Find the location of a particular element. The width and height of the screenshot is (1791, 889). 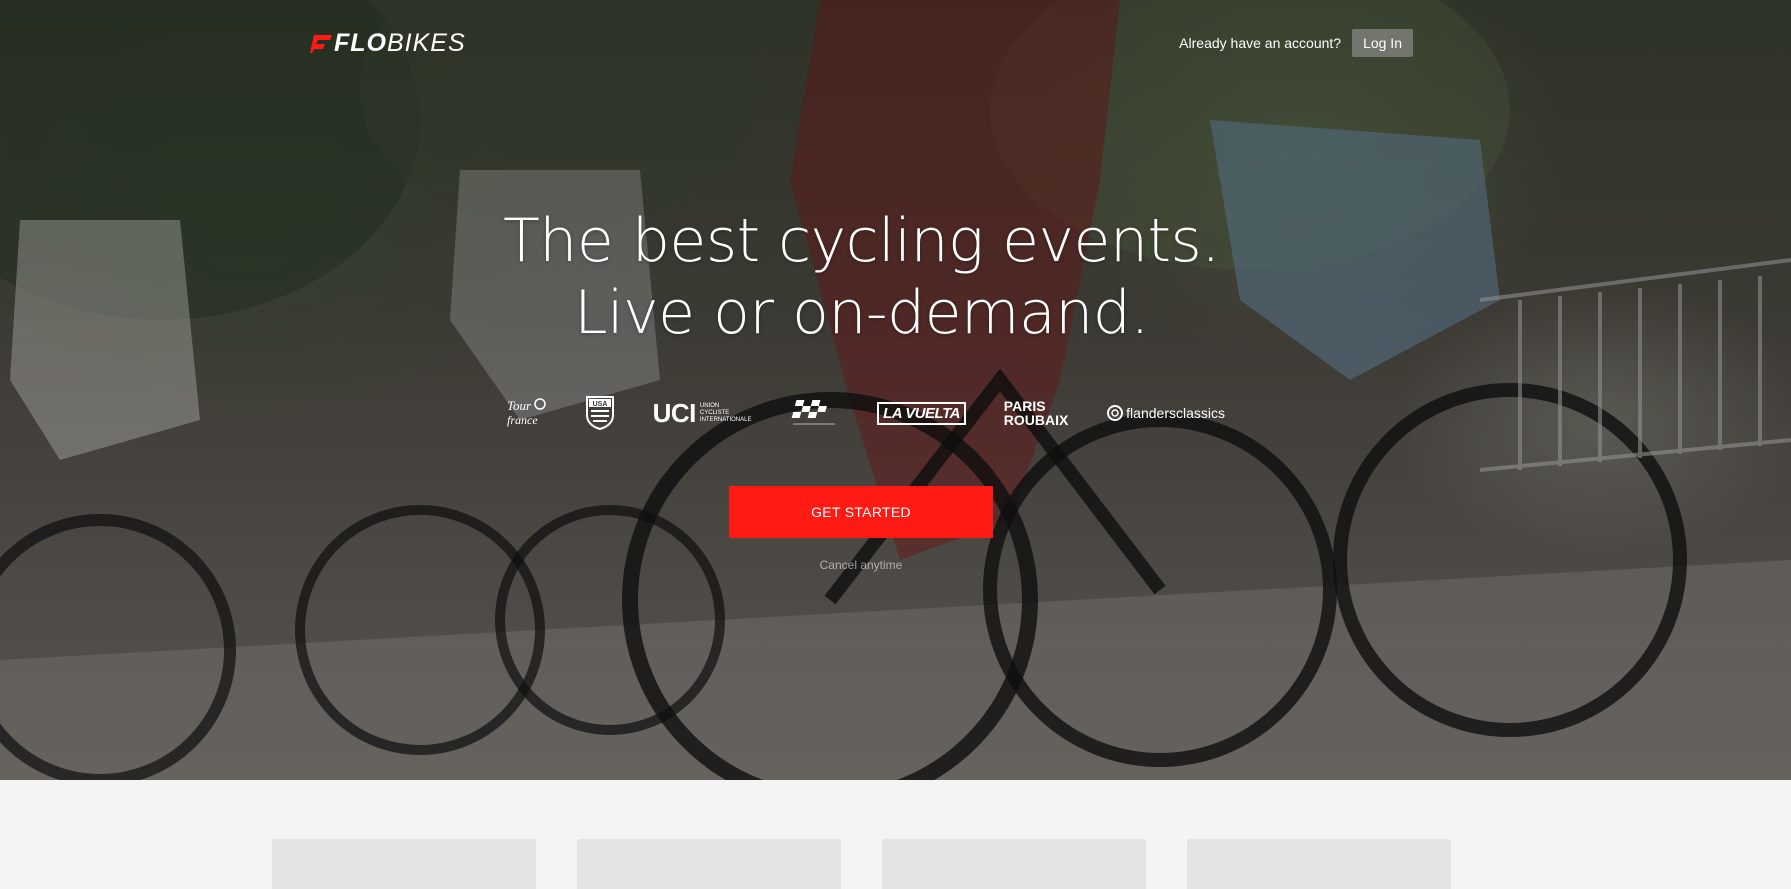

cancel-anytime-note: Cancel anytime is located at coordinates (861, 565).